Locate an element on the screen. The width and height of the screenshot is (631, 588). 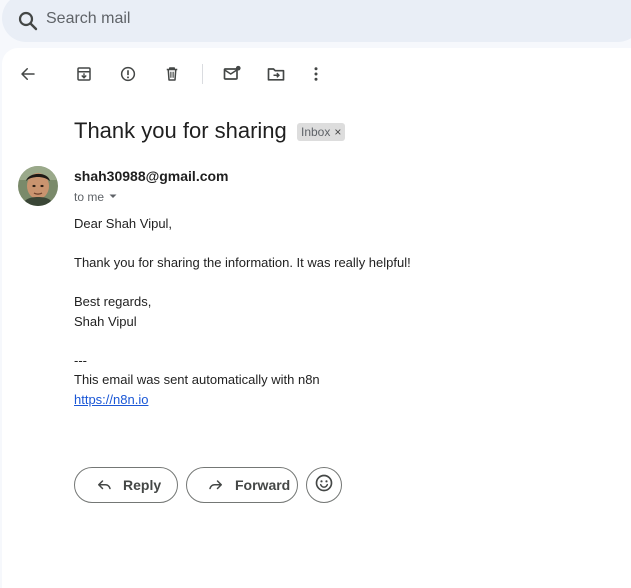
inbox-label-chip: Inbox × is located at coordinates (321, 132).